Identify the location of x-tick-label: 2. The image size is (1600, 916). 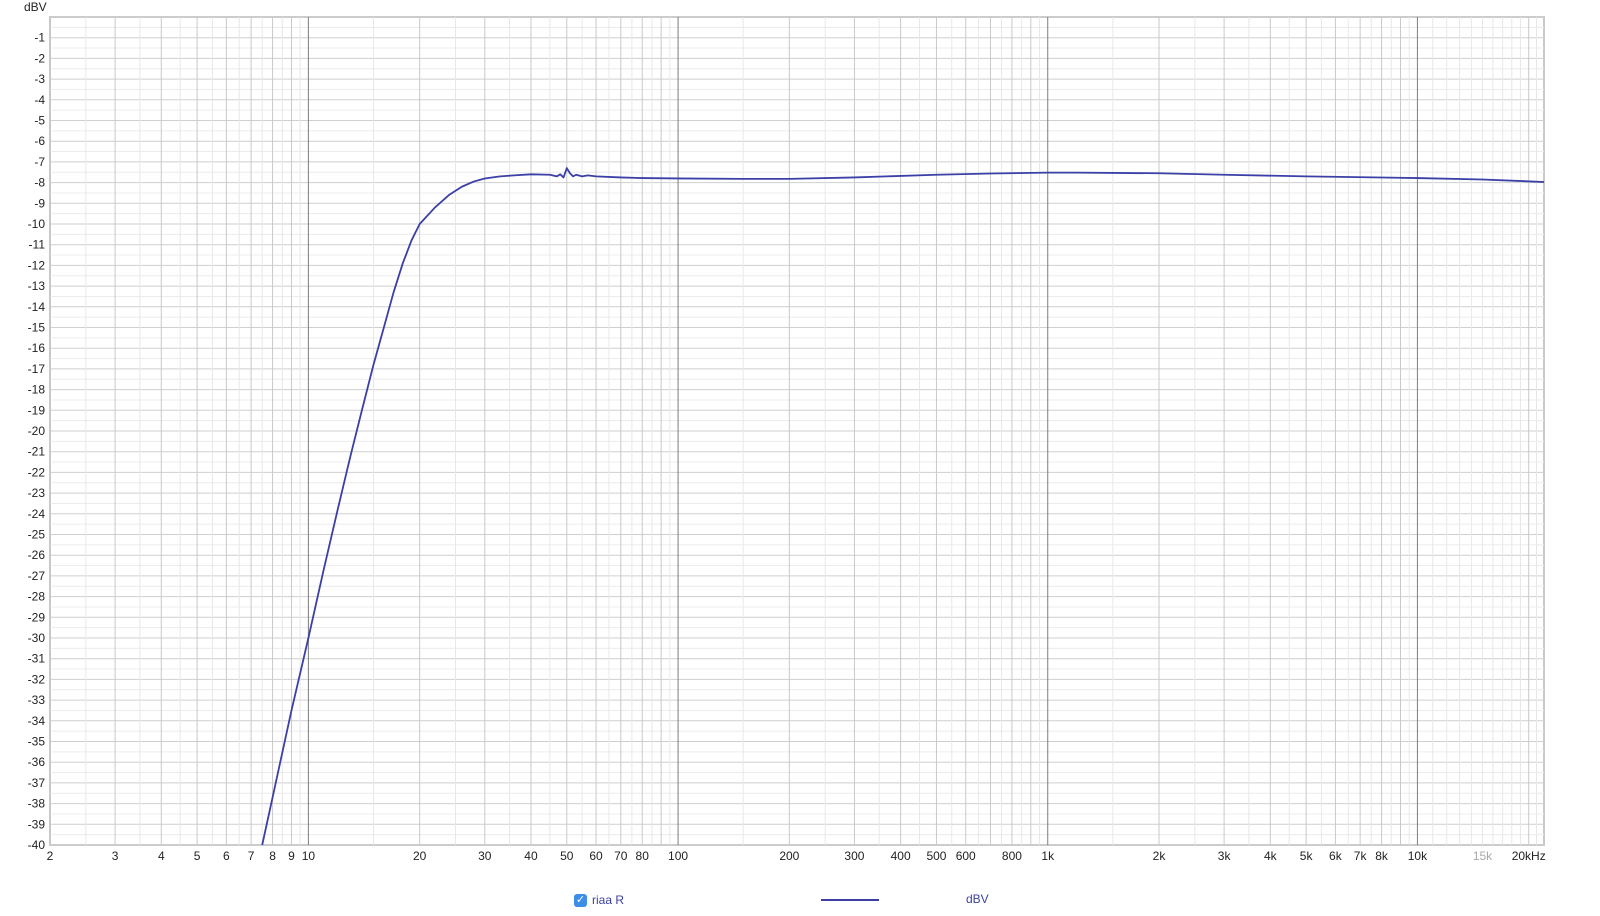
(50, 856).